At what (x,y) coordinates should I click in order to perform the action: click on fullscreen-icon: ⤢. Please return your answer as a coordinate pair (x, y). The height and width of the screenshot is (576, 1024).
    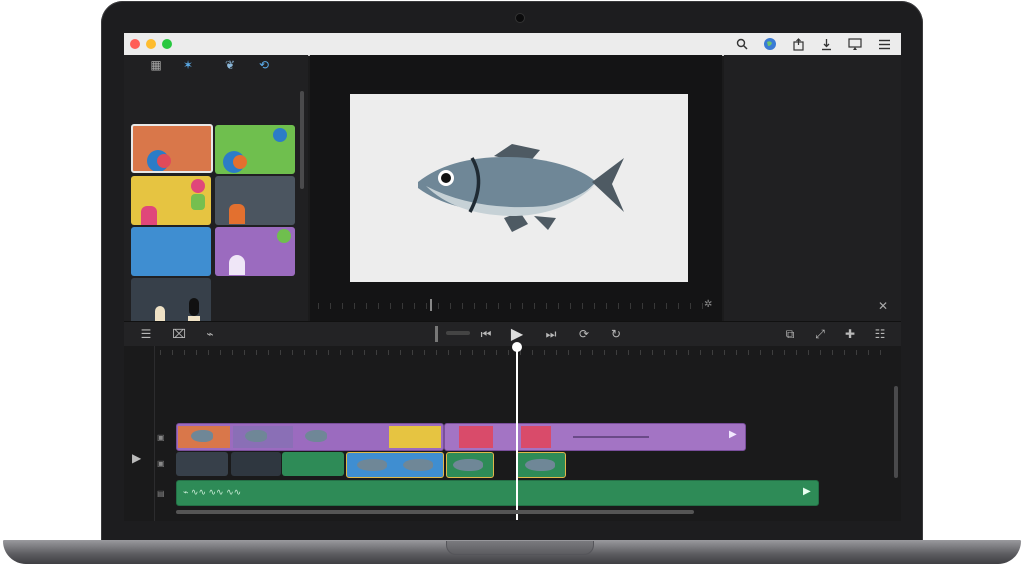
    Looking at the image, I should click on (820, 334).